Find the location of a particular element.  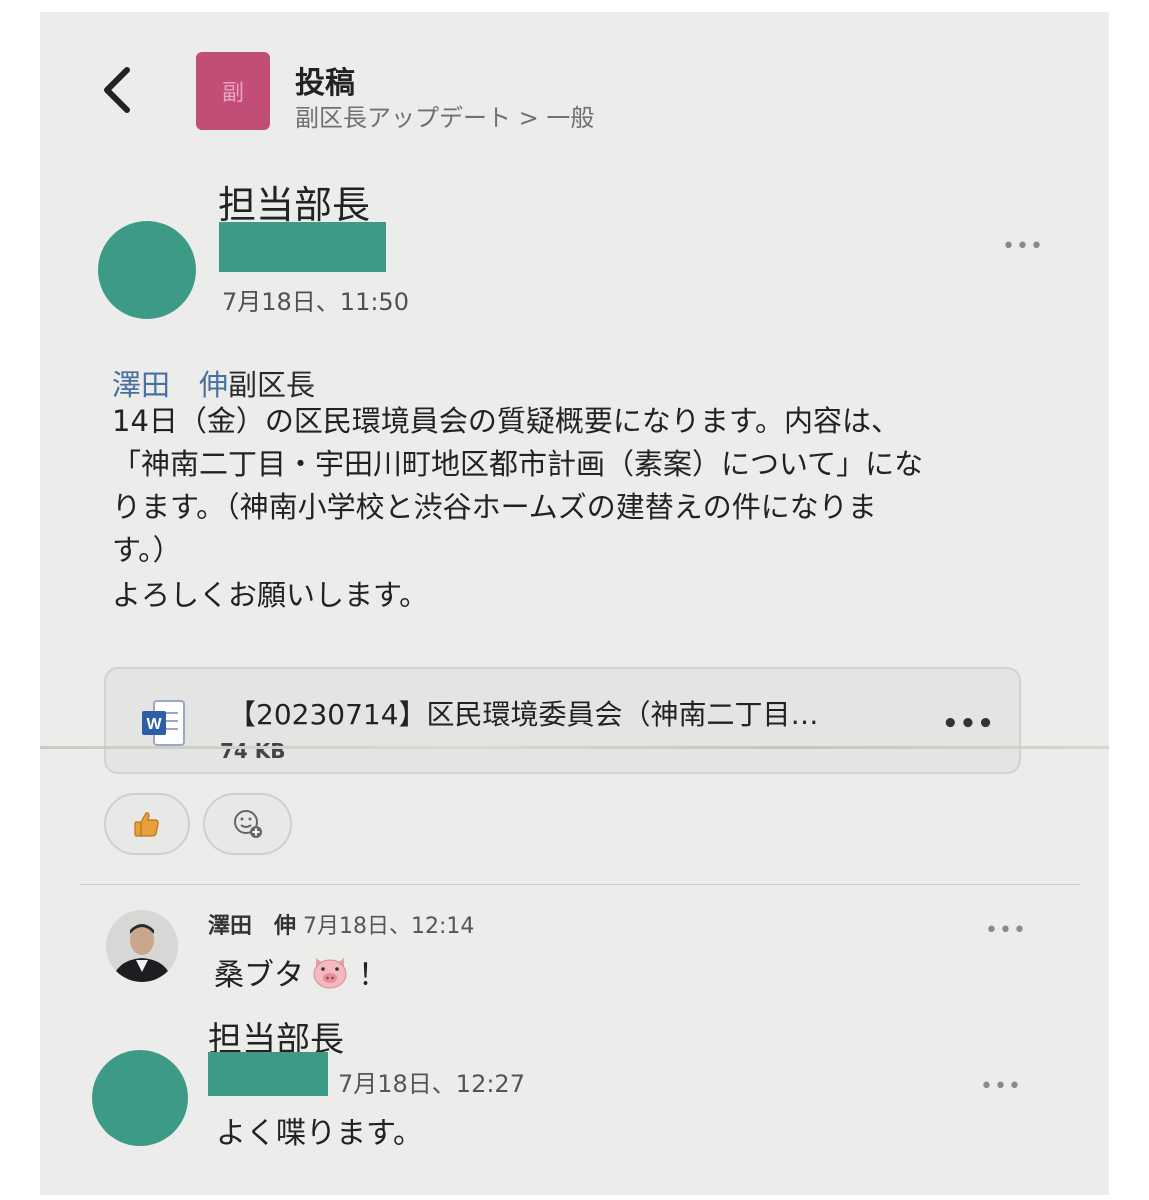

reply-author: 澤田 伸 is located at coordinates (252, 926).